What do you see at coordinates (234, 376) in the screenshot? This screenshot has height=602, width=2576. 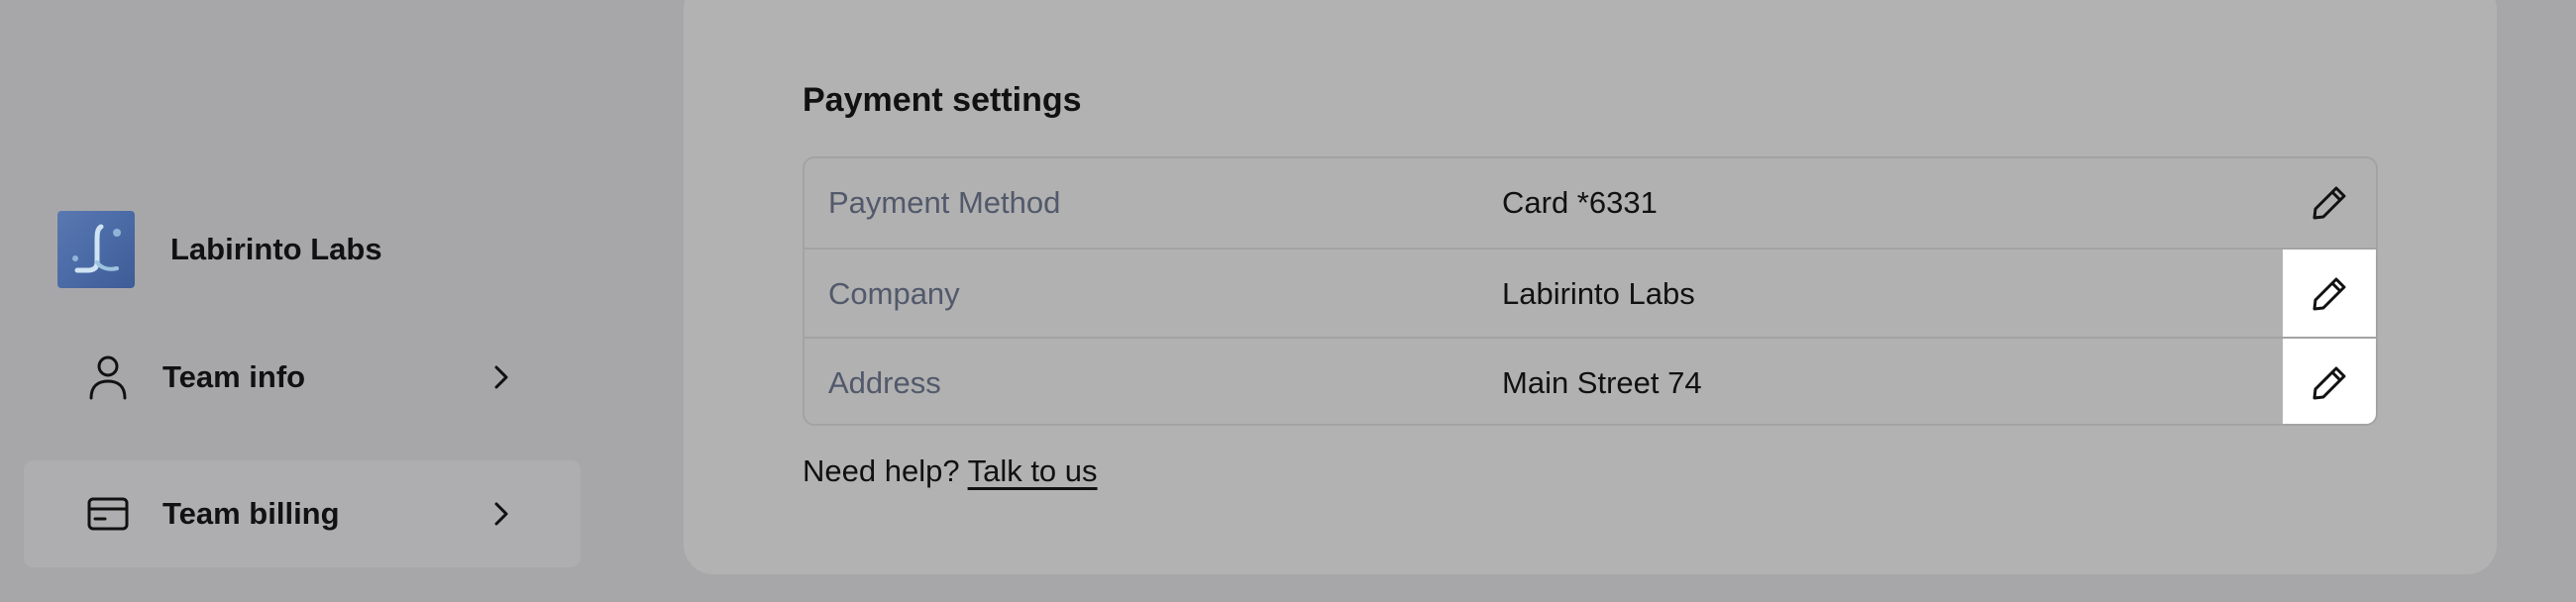 I see `sidebar-item-label: Team info` at bounding box center [234, 376].